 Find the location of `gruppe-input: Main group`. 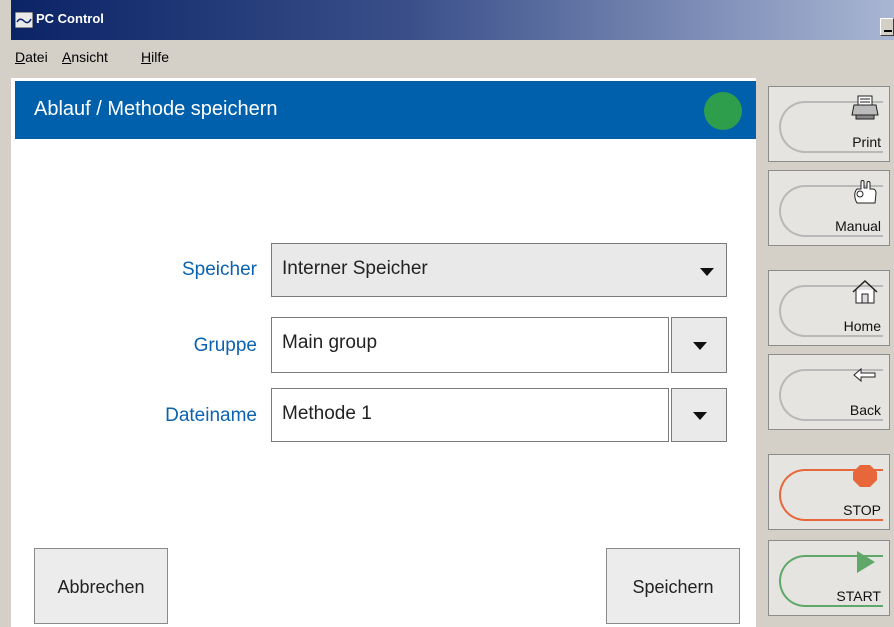

gruppe-input: Main group is located at coordinates (470, 345).